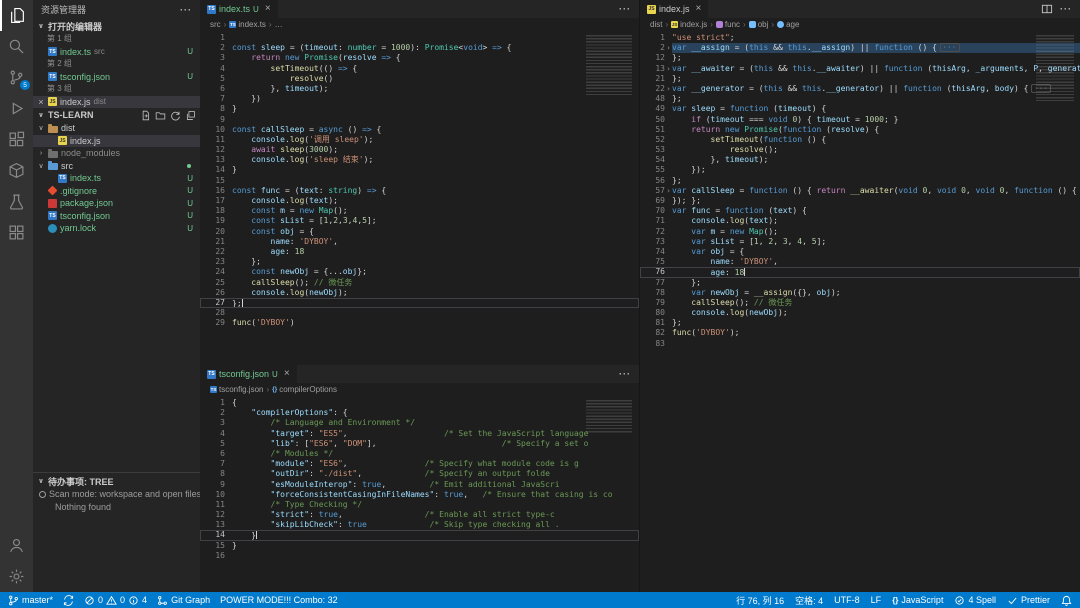  Describe the element at coordinates (610, 416) in the screenshot. I see `minimap` at that location.